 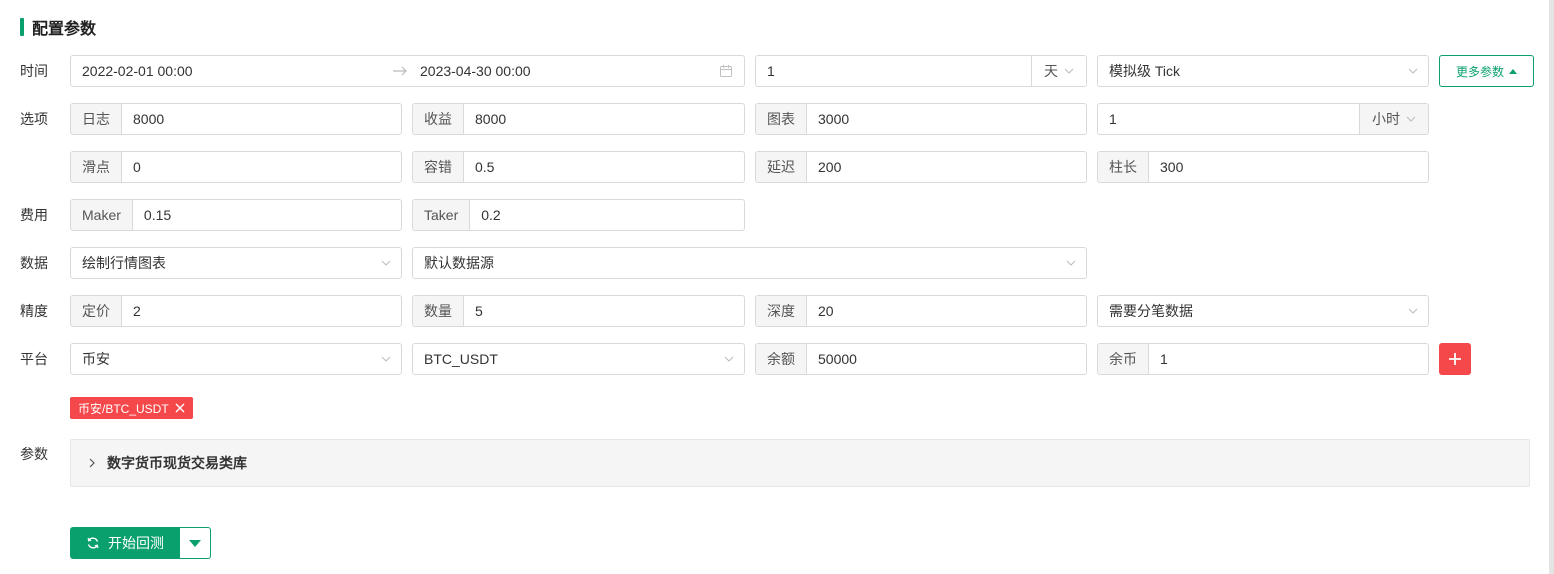 I want to click on more-params-button: 更多参数, so click(x=1486, y=71).